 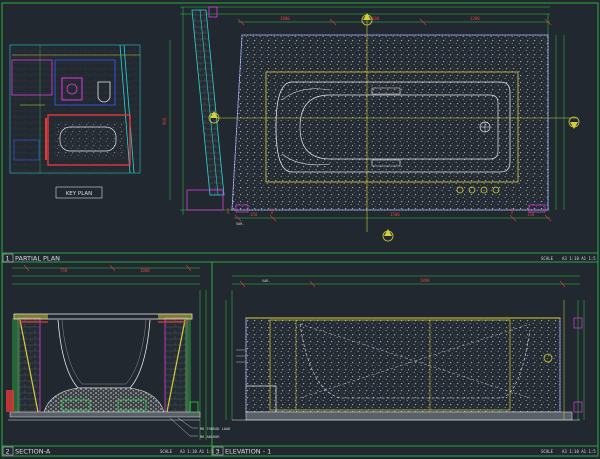 What do you see at coordinates (240, 224) in the screenshot?
I see `dim-var-label: VAR.` at bounding box center [240, 224].